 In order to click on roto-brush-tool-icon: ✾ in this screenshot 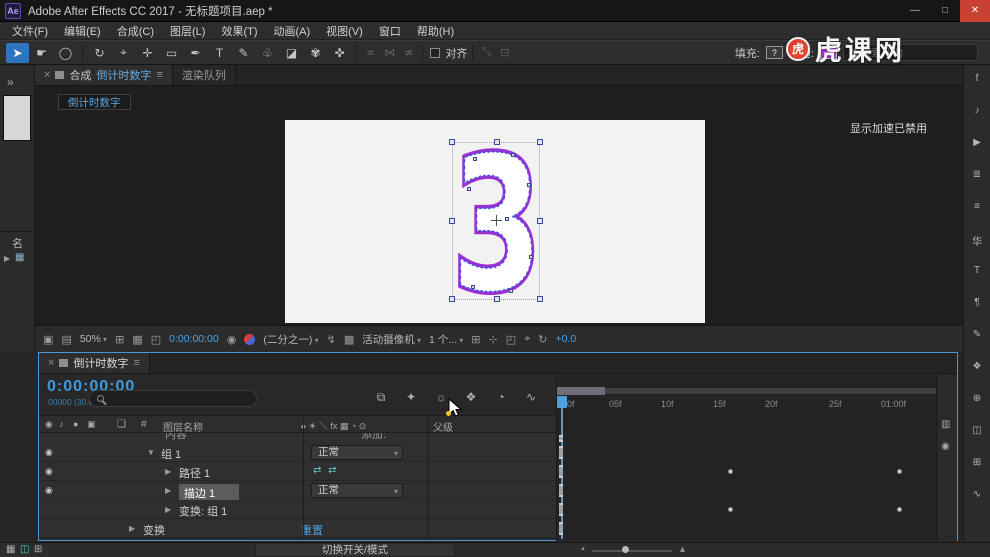, I will do `click(315, 53)`.